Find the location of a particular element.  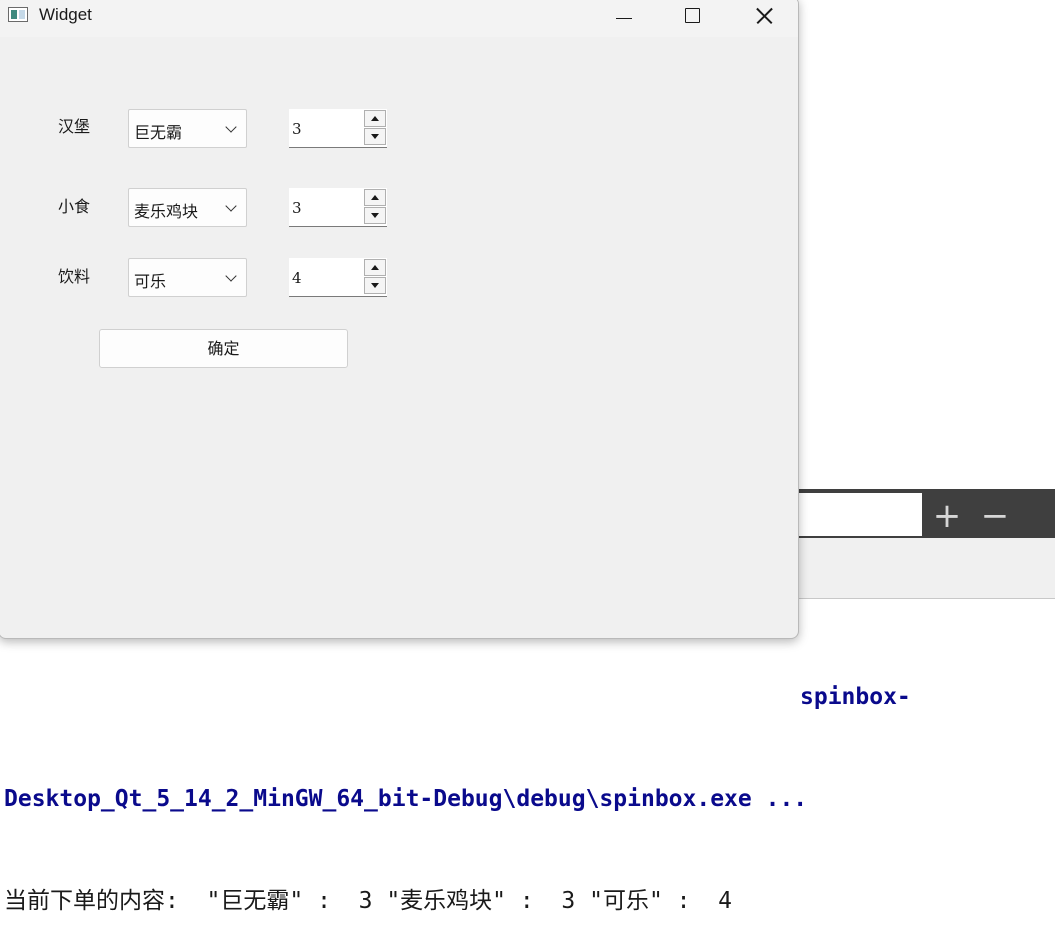

drink-label: 饮料 is located at coordinates (74, 276).